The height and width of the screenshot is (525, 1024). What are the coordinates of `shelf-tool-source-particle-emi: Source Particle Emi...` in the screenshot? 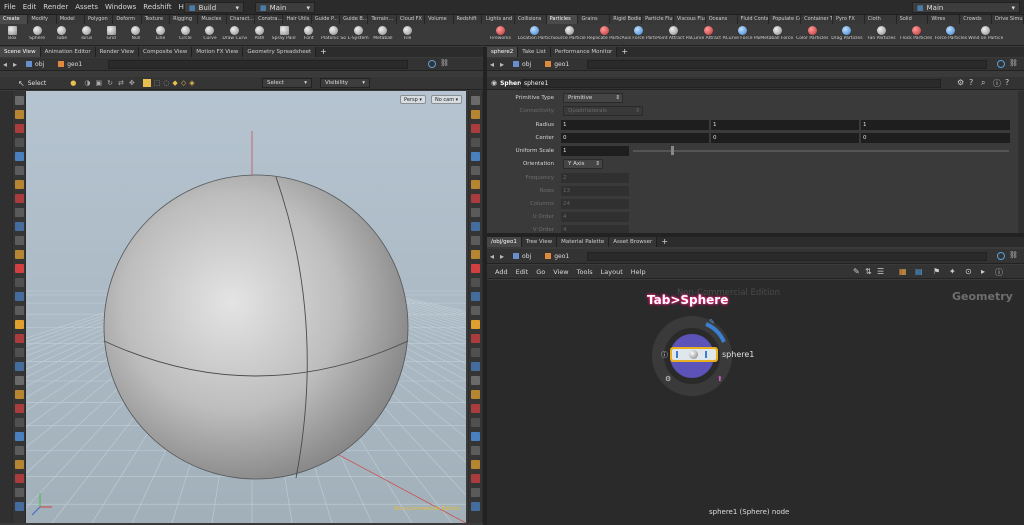 It's located at (569, 34).